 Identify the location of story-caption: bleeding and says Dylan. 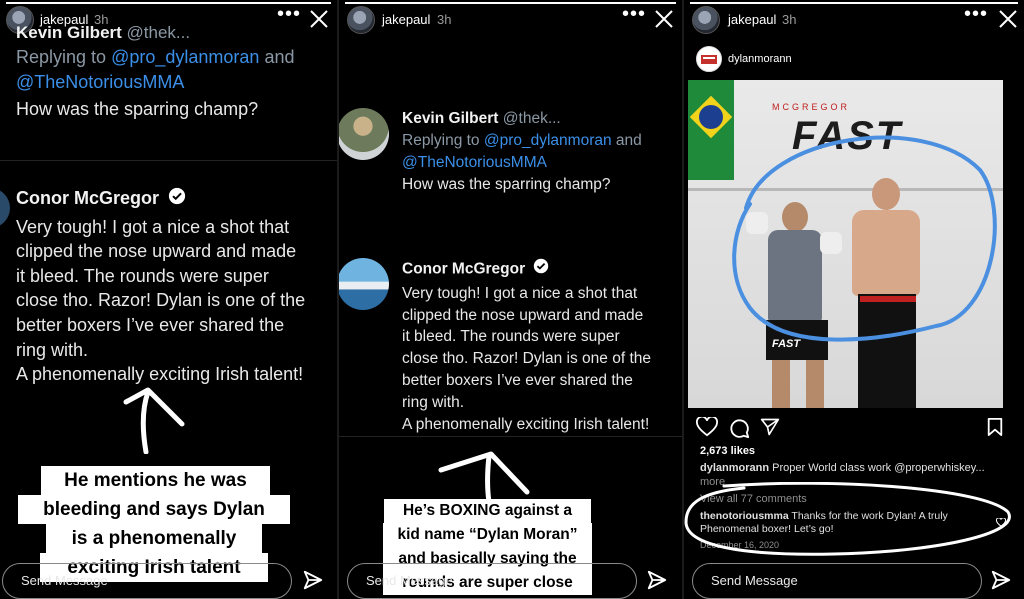
(154, 509).